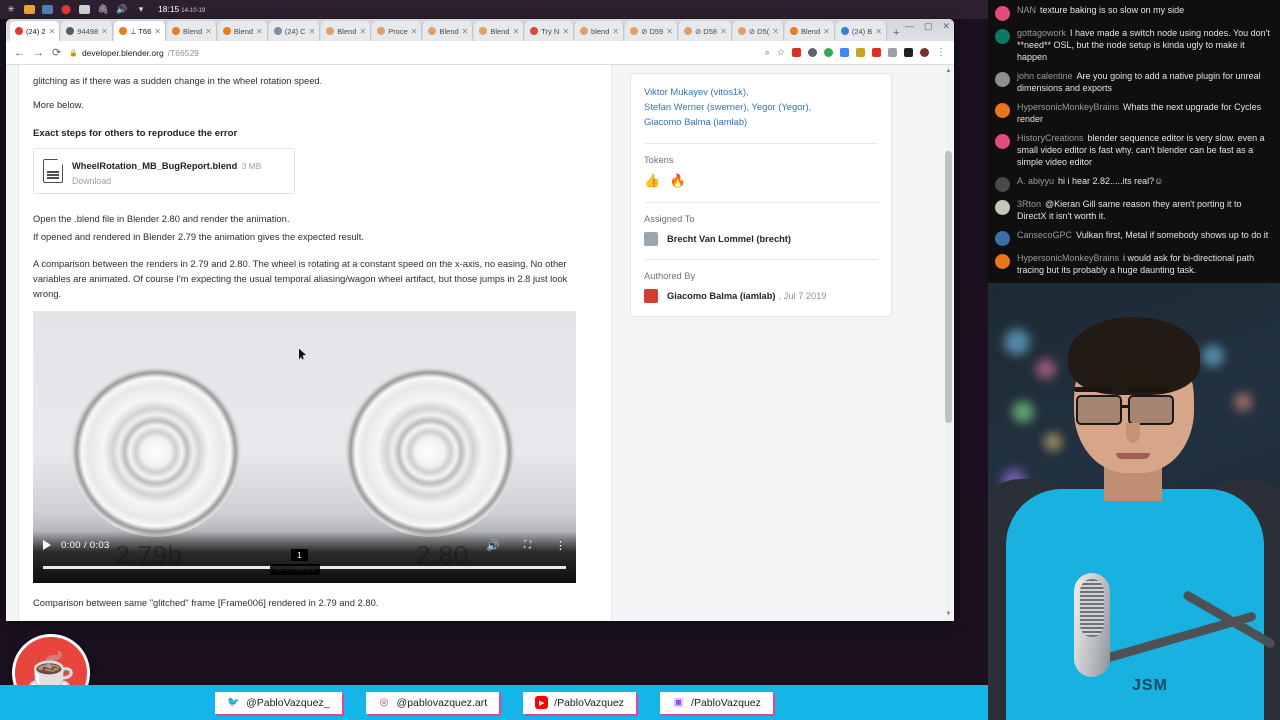  What do you see at coordinates (1068, 107) in the screenshot?
I see `chat-author: HypersonicMonkeyBrains` at bounding box center [1068, 107].